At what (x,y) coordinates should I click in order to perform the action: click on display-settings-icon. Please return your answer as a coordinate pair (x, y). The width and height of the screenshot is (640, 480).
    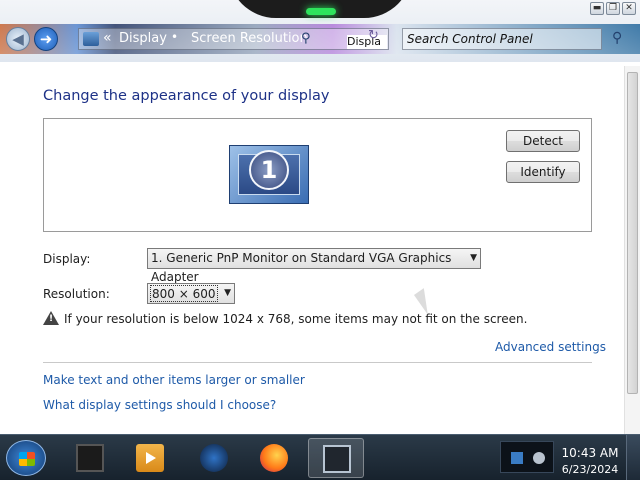
    Looking at the image, I should click on (337, 459).